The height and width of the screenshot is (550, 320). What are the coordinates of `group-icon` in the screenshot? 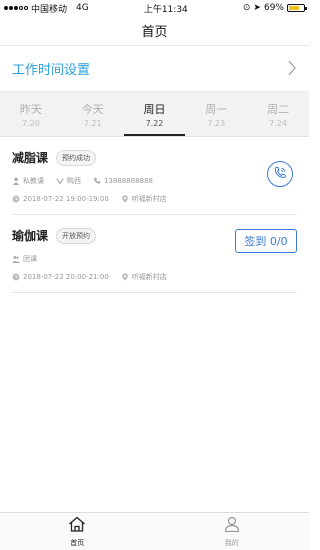 It's located at (16, 259).